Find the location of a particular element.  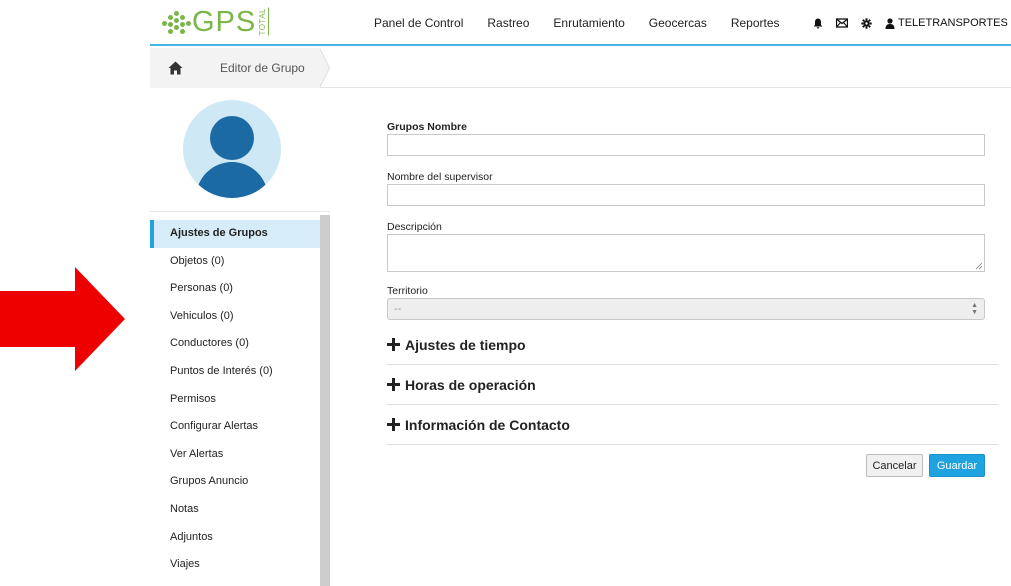

nav-rastreo: Rastreo is located at coordinates (508, 23).